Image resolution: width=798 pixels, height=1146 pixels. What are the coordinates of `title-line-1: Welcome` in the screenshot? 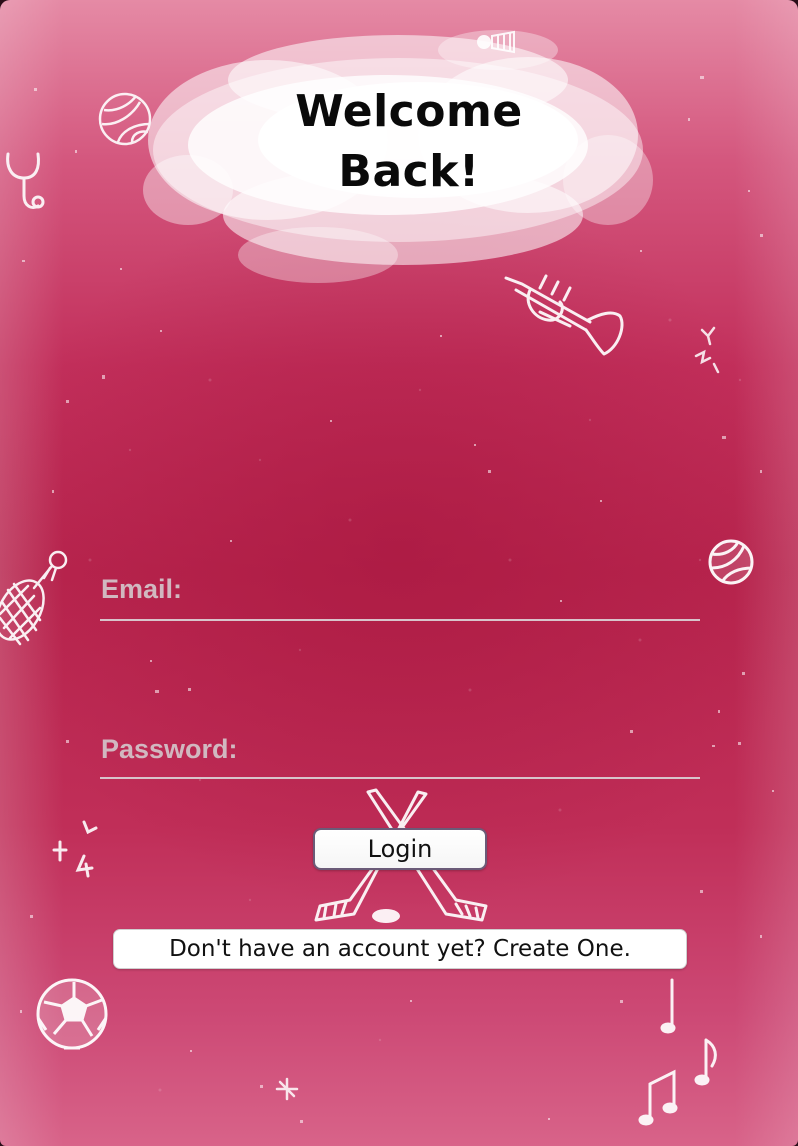 It's located at (409, 111).